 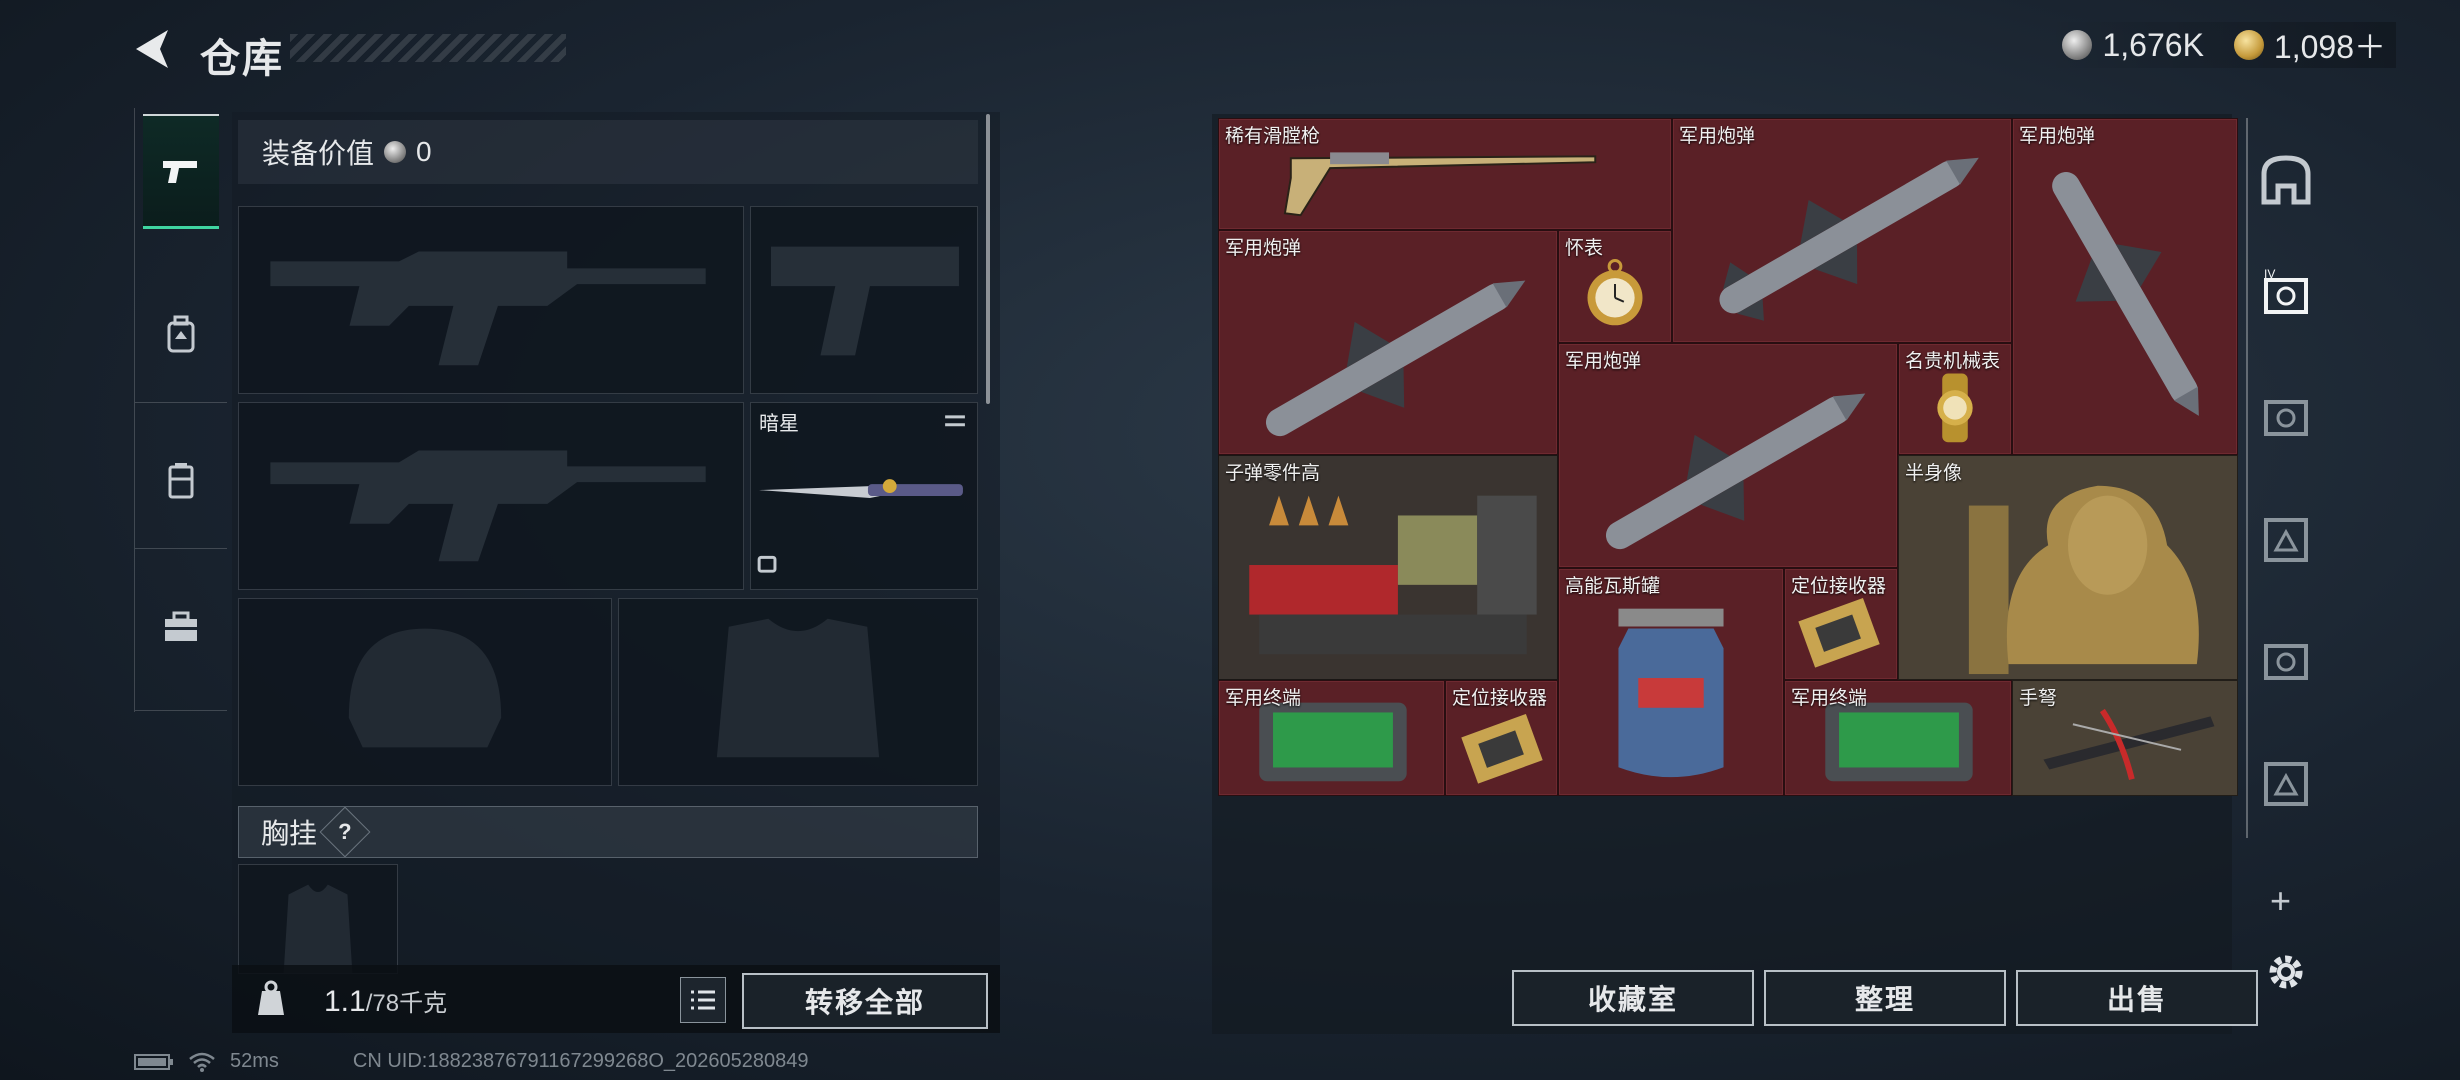 What do you see at coordinates (345, 1001) in the screenshot?
I see `capacity-current: 1.1` at bounding box center [345, 1001].